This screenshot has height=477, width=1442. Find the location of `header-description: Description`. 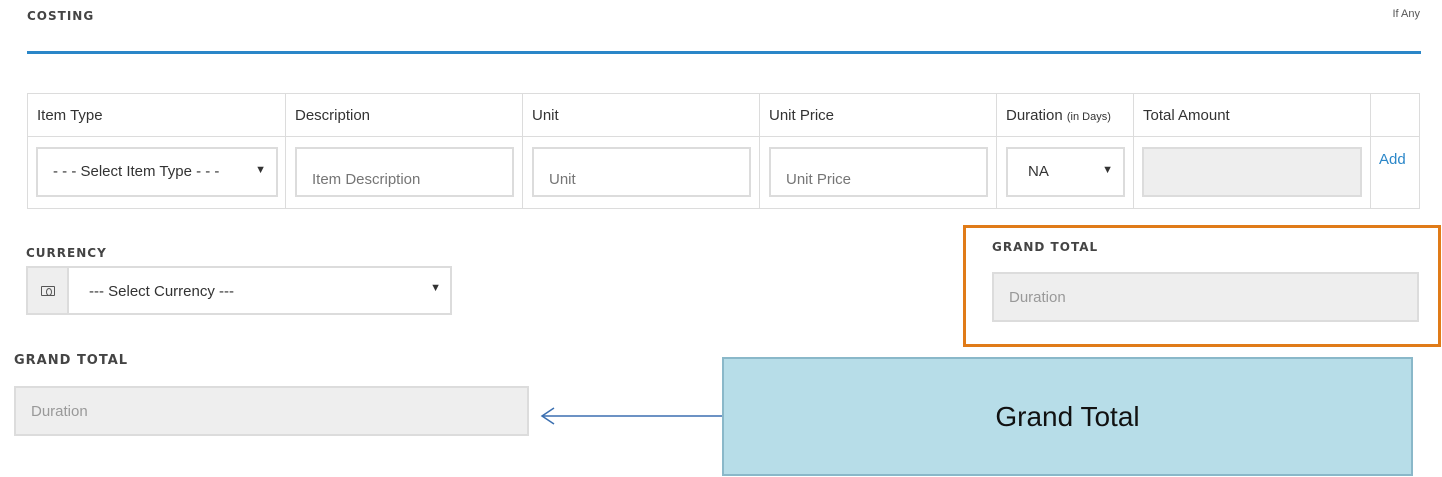

header-description: Description is located at coordinates (404, 115).